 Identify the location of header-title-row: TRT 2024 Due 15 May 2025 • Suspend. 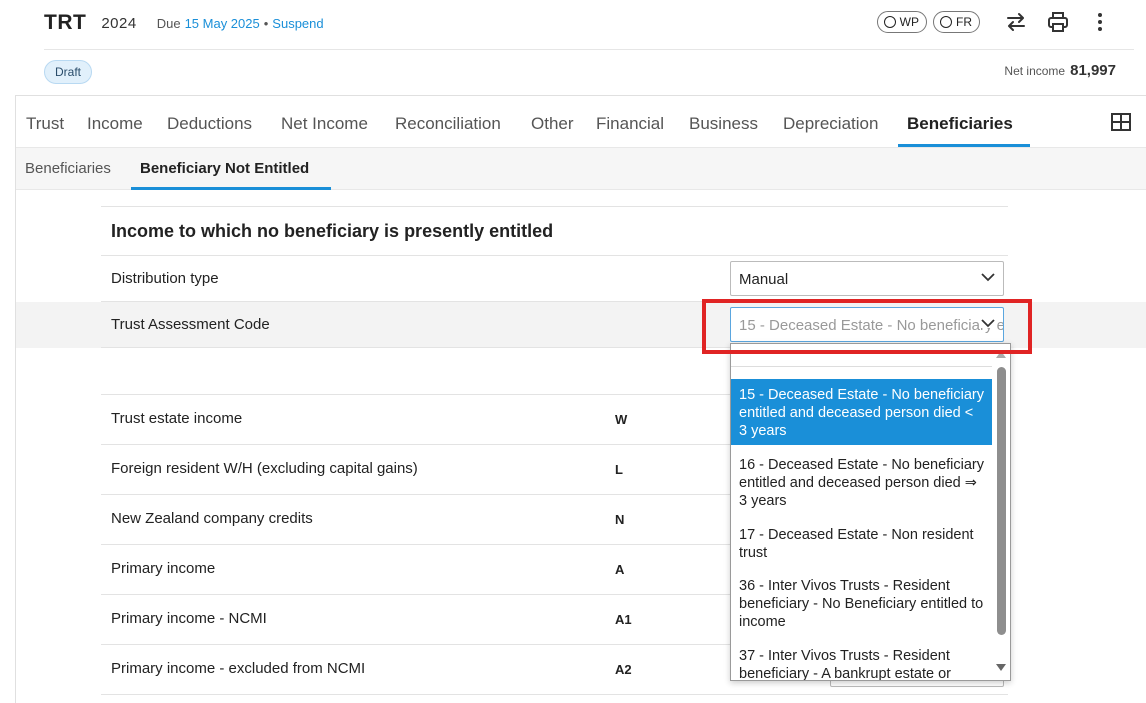
(184, 23).